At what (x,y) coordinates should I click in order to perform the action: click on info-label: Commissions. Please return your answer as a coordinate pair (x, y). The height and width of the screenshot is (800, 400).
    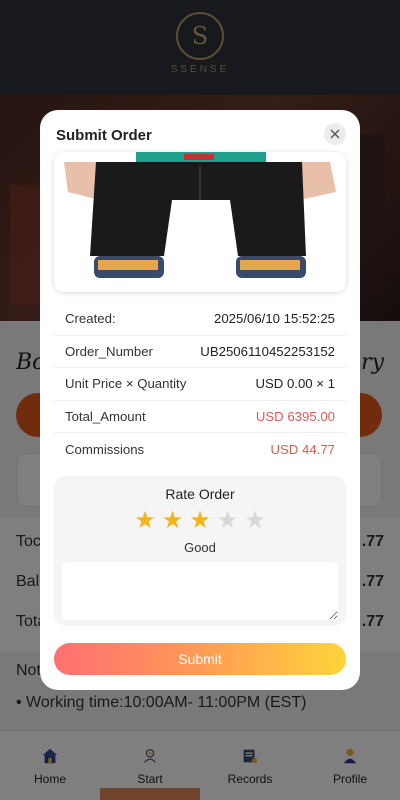
    Looking at the image, I should click on (105, 450).